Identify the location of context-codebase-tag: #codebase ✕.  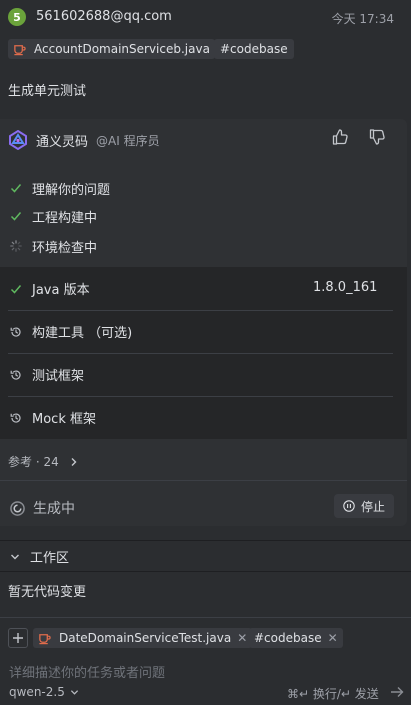
(296, 638).